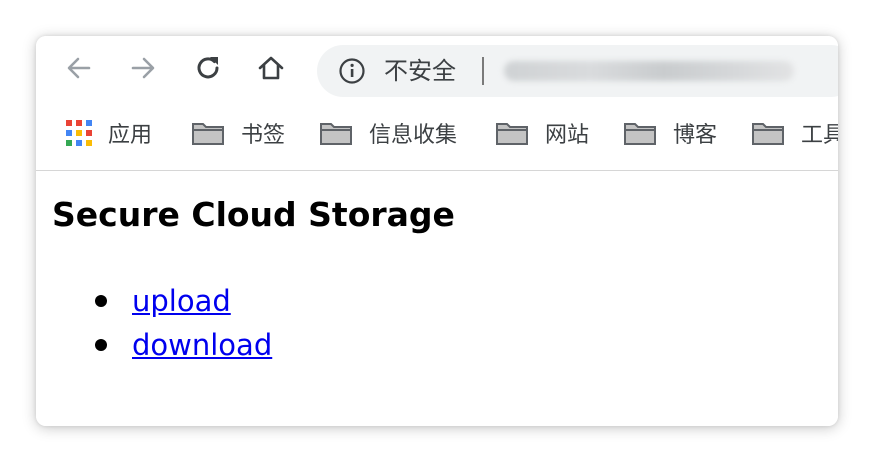 This screenshot has width=874, height=462. What do you see at coordinates (695, 135) in the screenshot?
I see `bookmark-label: 博客` at bounding box center [695, 135].